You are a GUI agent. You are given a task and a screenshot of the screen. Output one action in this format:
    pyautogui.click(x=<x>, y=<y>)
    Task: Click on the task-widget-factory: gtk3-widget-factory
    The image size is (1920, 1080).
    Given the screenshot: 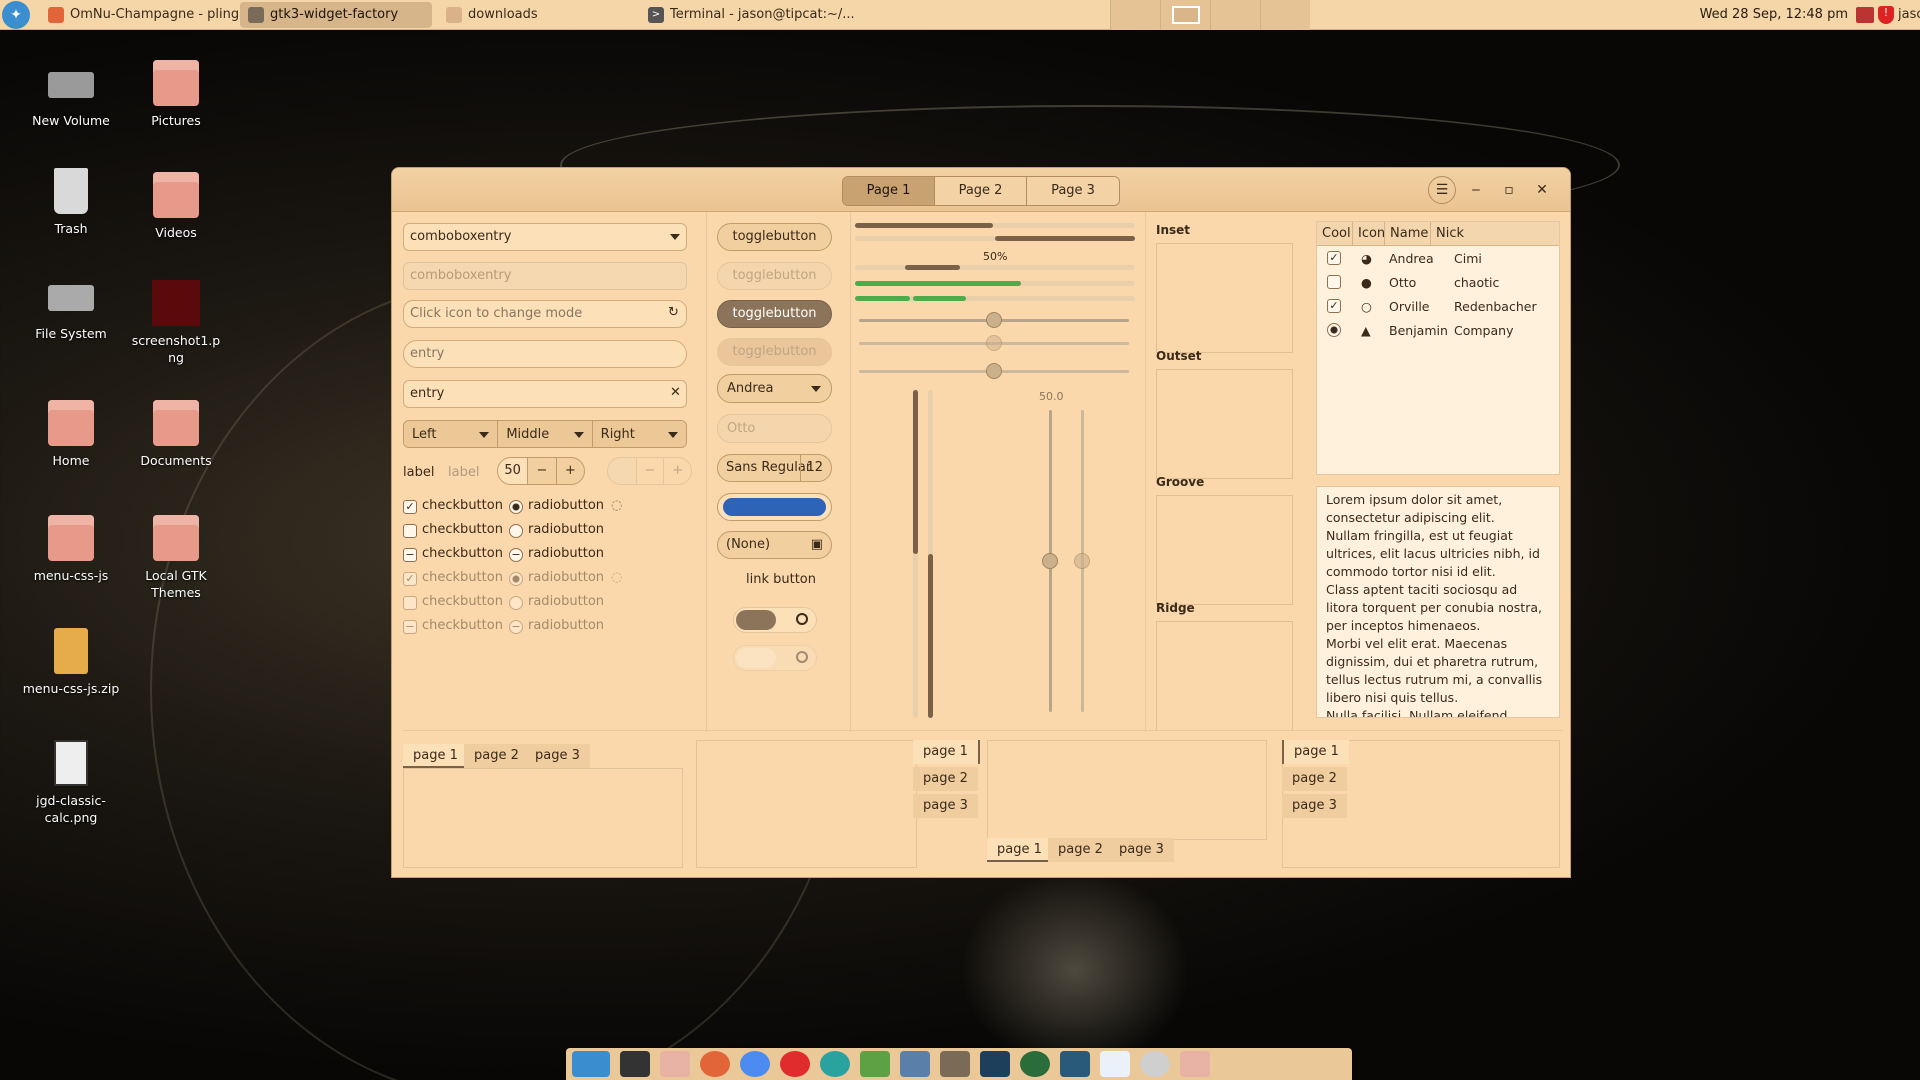 What is the action you would take?
    pyautogui.click(x=336, y=14)
    